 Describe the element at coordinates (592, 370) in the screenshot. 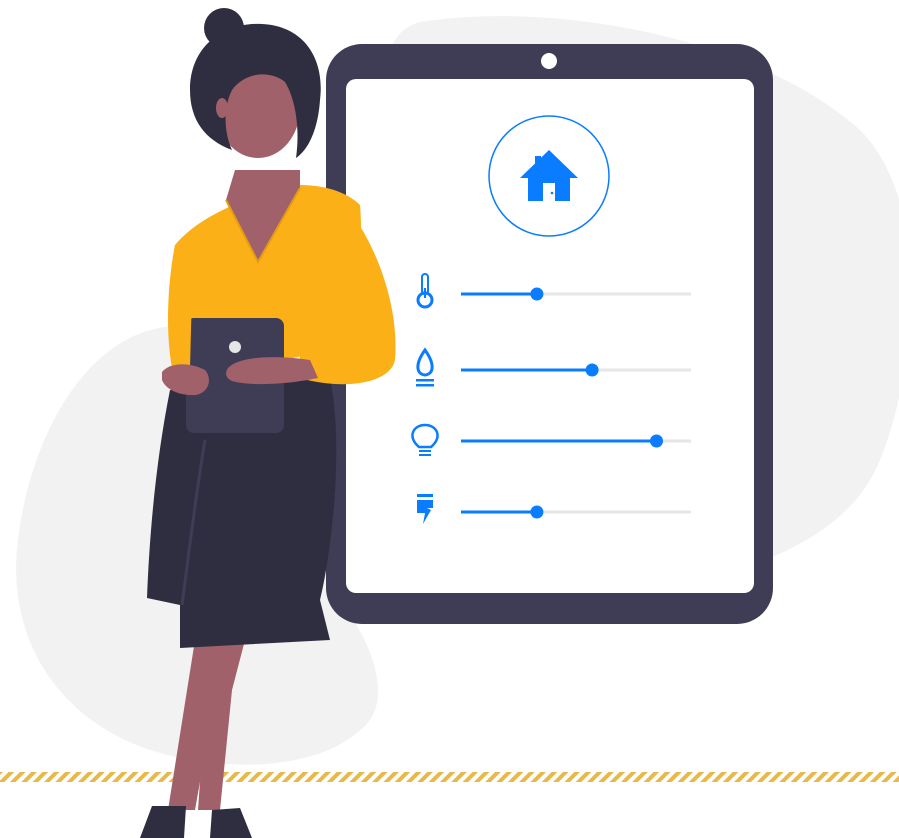

I see `slider-handle-water` at that location.